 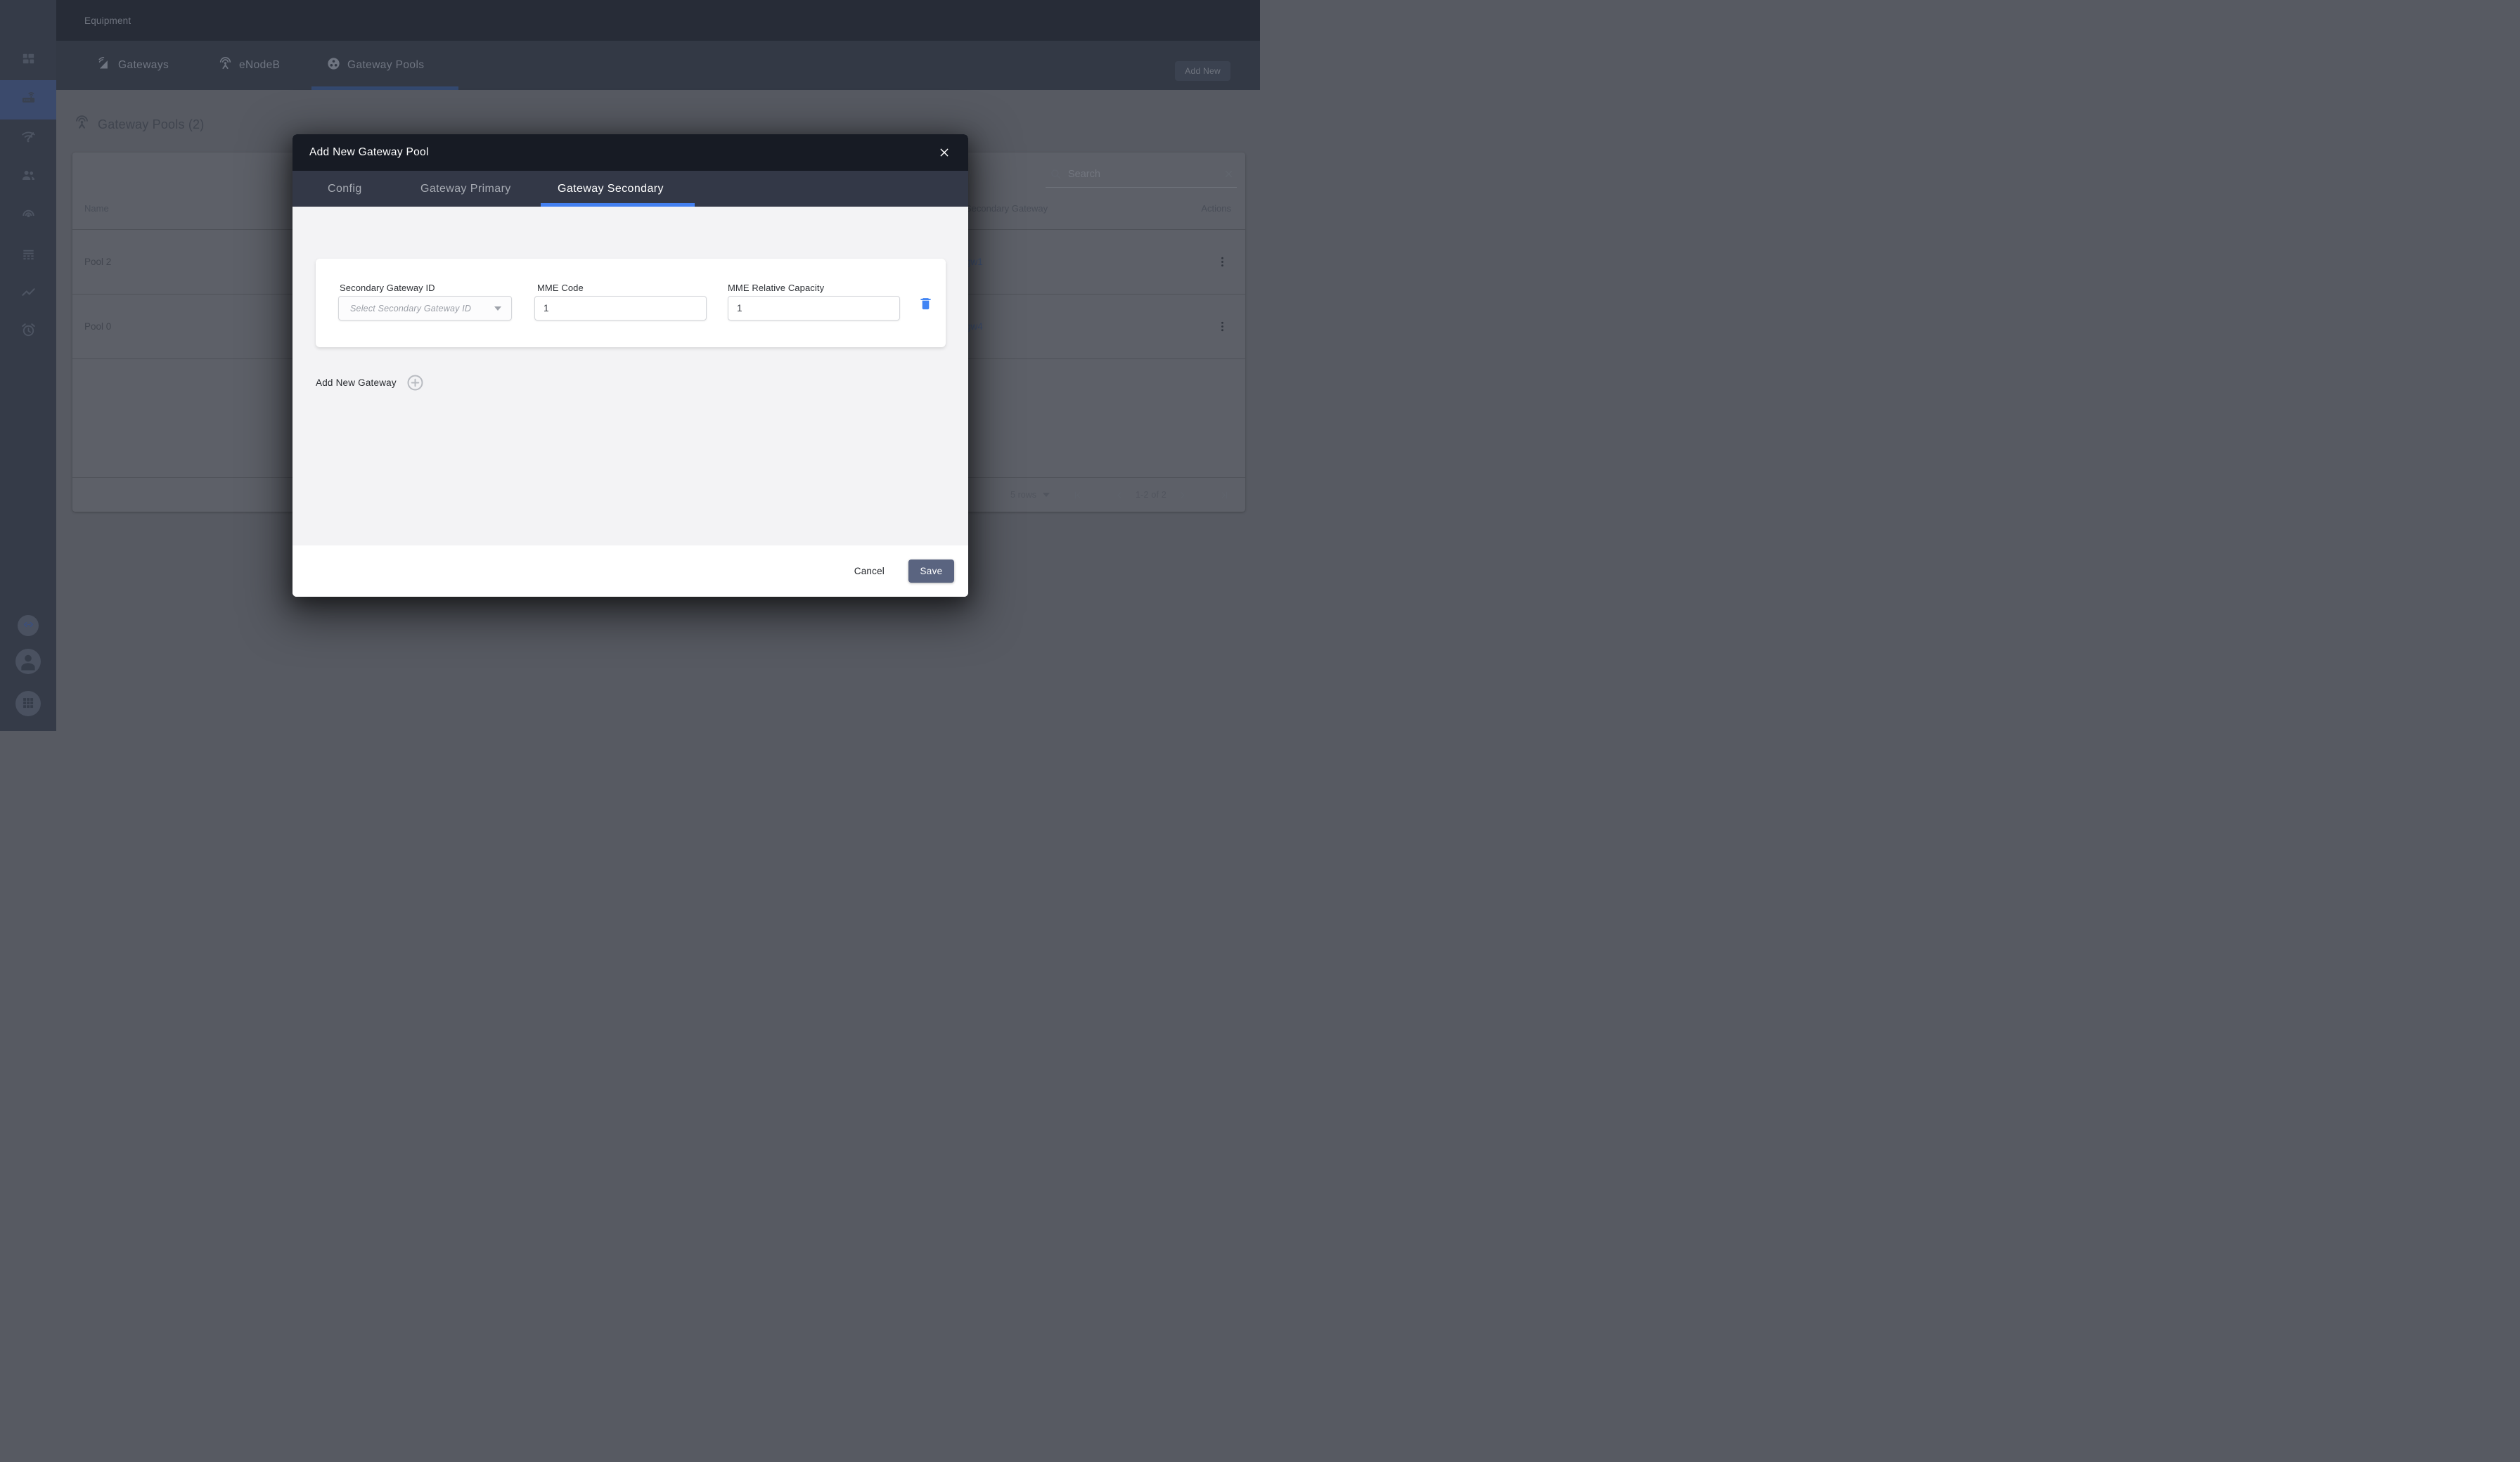 I want to click on chevron-right-icon, so click(x=1183, y=494).